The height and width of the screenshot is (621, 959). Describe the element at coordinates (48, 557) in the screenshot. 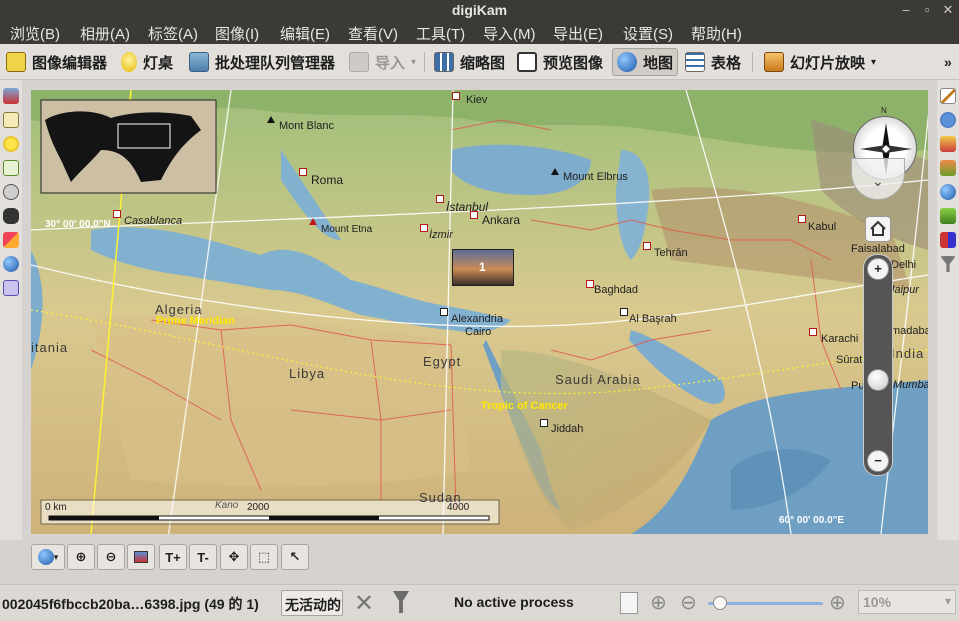

I see `map-type-button: ▾` at that location.